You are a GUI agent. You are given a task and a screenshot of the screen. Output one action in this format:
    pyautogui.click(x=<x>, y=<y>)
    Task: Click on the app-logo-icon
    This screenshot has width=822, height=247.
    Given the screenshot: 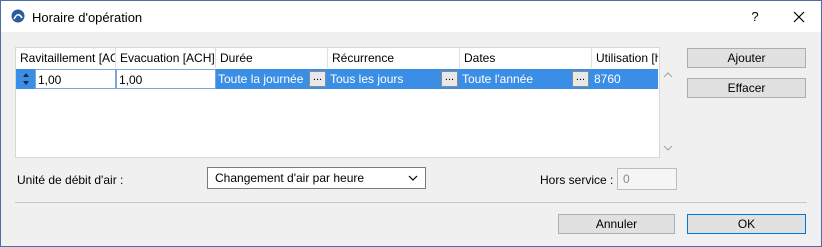 What is the action you would take?
    pyautogui.click(x=18, y=16)
    